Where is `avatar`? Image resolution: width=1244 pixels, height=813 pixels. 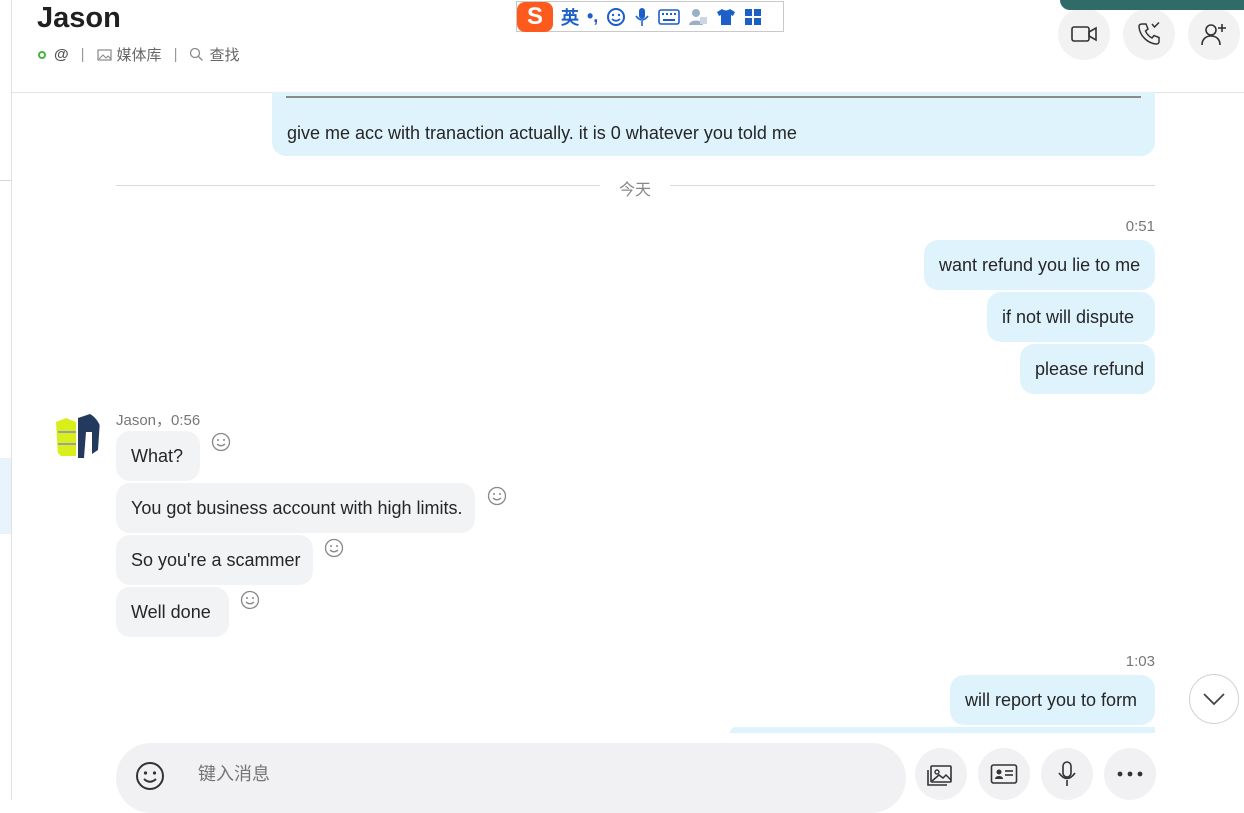 avatar is located at coordinates (77, 436).